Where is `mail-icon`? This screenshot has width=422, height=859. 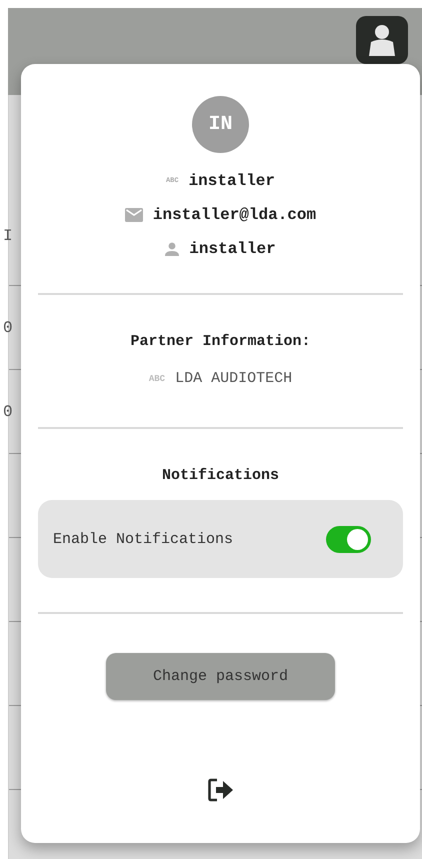 mail-icon is located at coordinates (133, 215).